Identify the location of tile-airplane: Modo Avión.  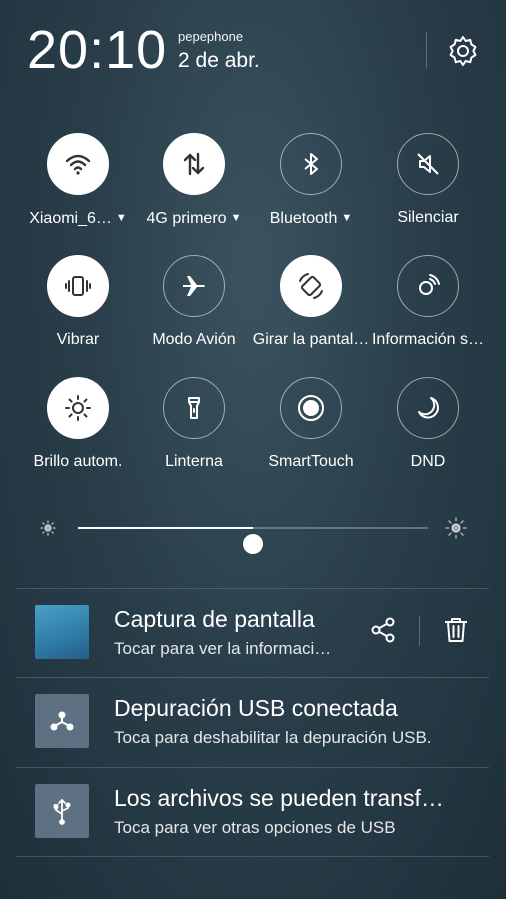
(194, 302).